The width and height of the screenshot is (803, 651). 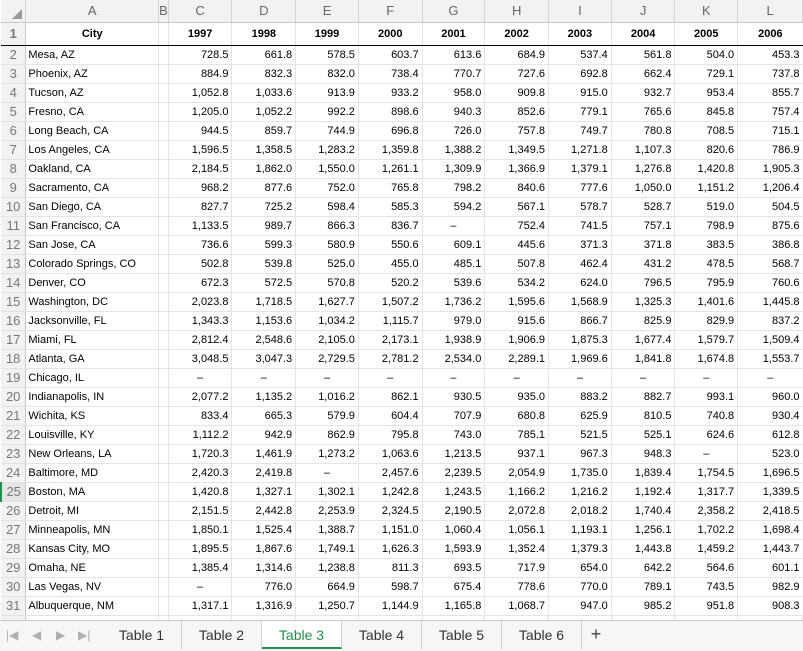 I want to click on value-cell: 661.8, so click(x=264, y=55).